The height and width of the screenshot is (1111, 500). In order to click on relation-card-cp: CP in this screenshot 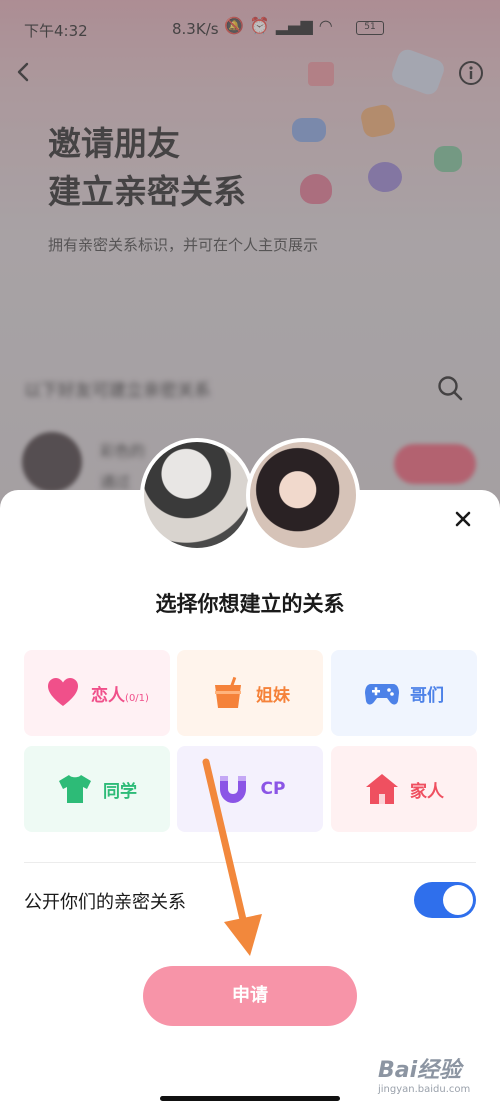, I will do `click(250, 789)`.